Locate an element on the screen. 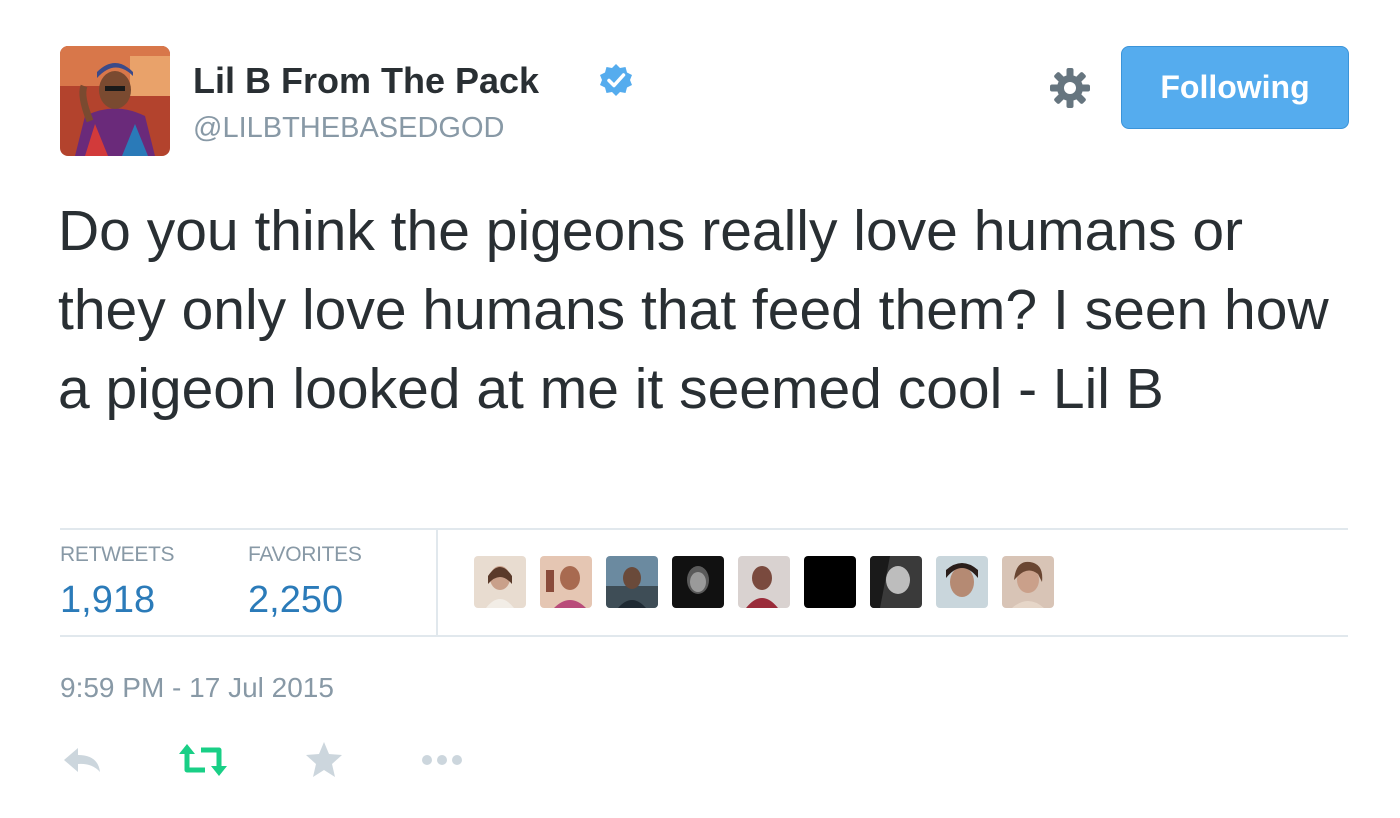  verified-badge-icon is located at coordinates (616, 80).